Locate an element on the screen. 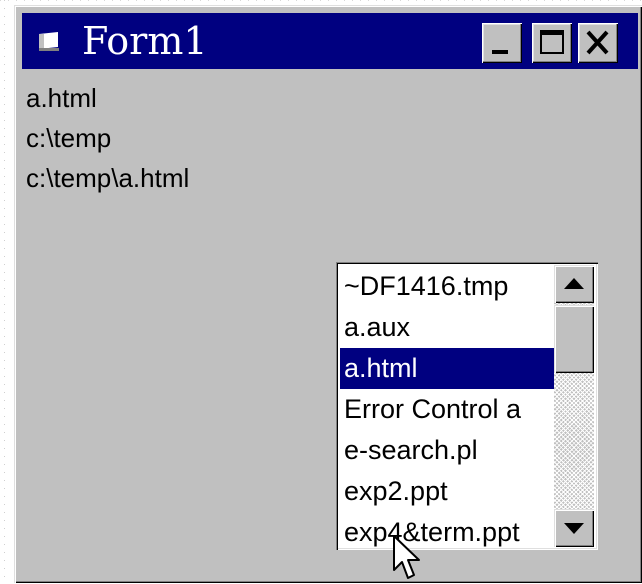 The height and width of the screenshot is (584, 642). arrow-up-icon is located at coordinates (574, 283).